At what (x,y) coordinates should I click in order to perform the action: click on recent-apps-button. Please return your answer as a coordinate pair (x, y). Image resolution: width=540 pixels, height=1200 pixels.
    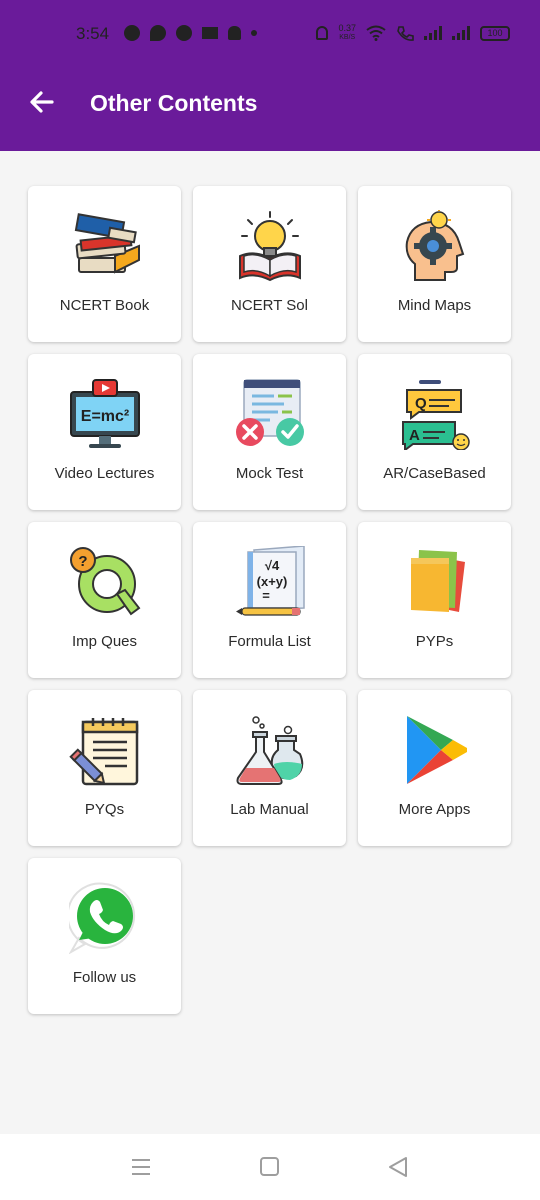
    Looking at the image, I should click on (141, 1167).